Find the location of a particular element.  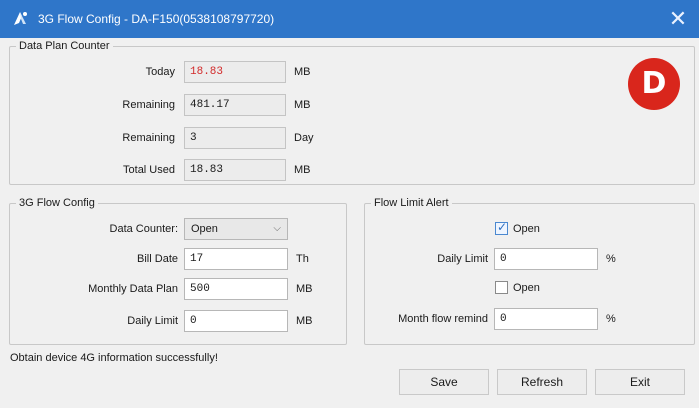

alert-open2-checkbox is located at coordinates (501, 287).